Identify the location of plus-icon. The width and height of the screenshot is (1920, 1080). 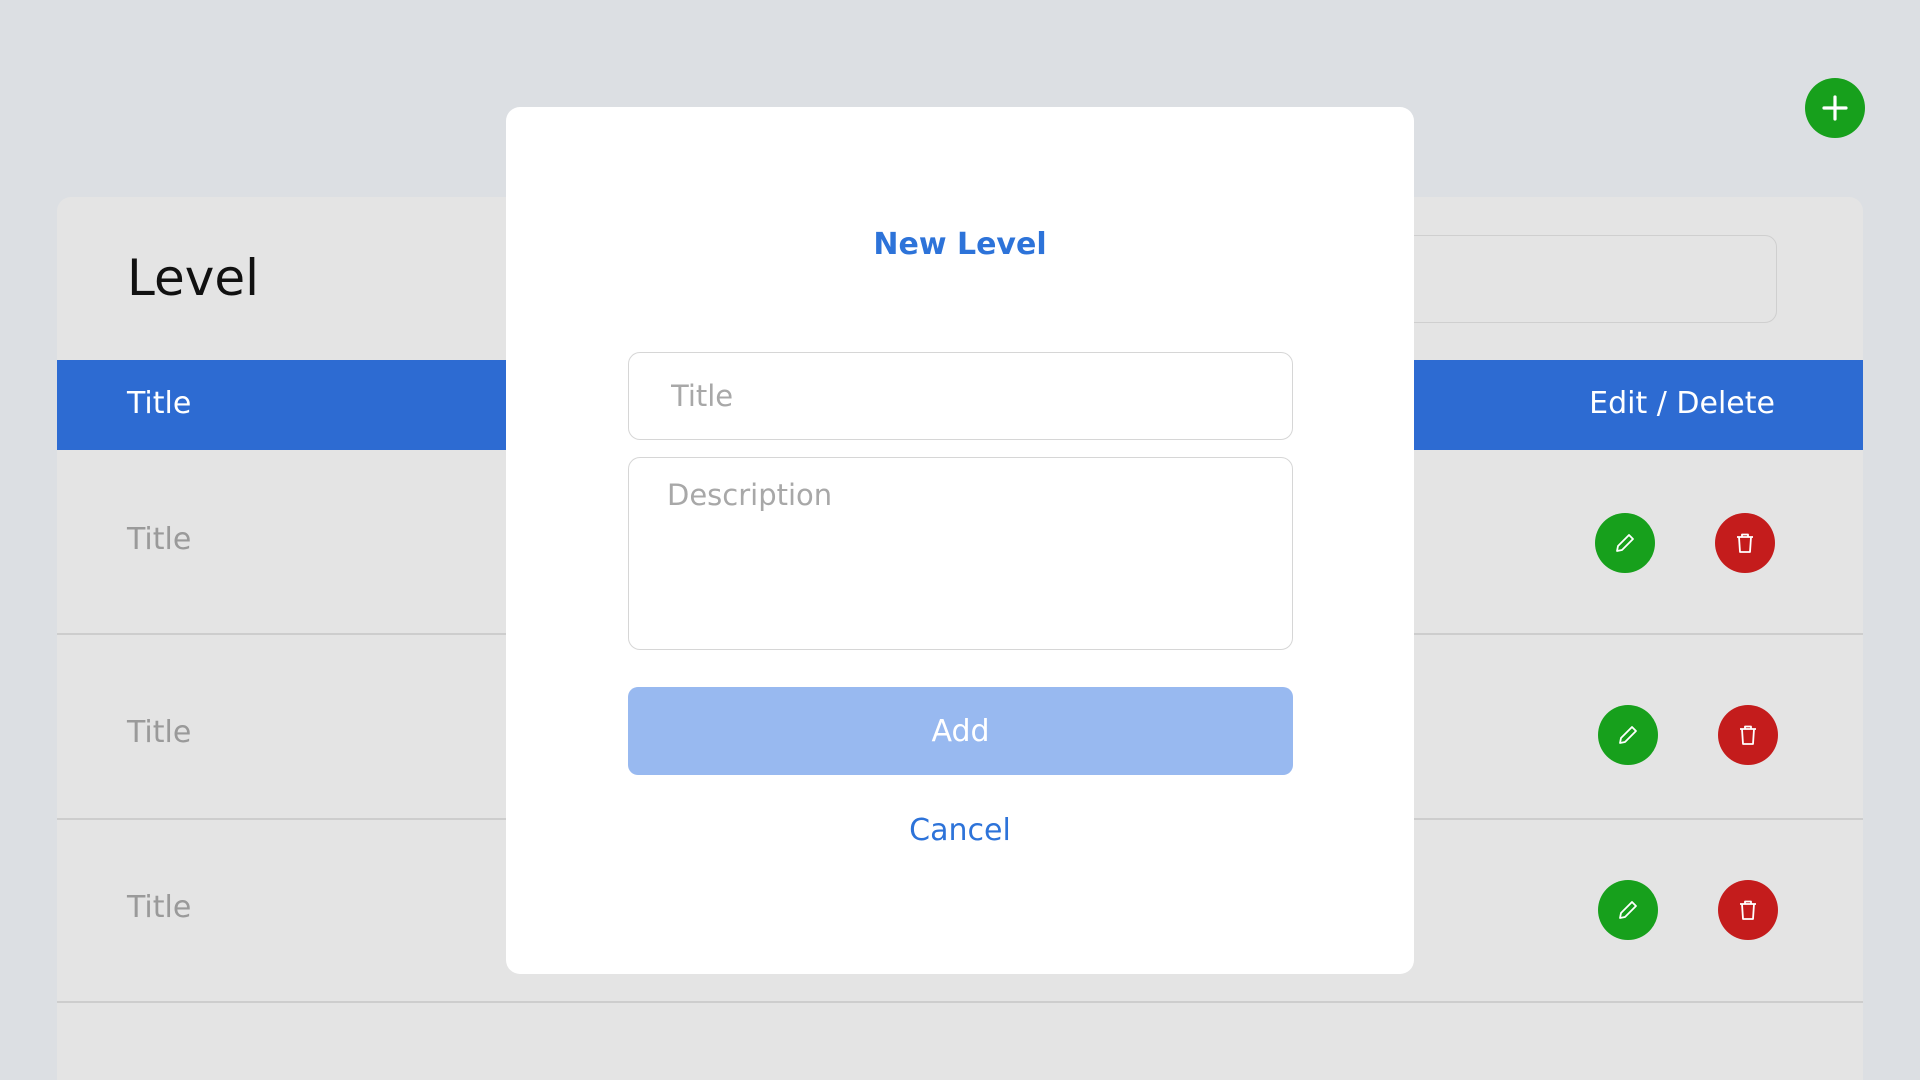
(1835, 108).